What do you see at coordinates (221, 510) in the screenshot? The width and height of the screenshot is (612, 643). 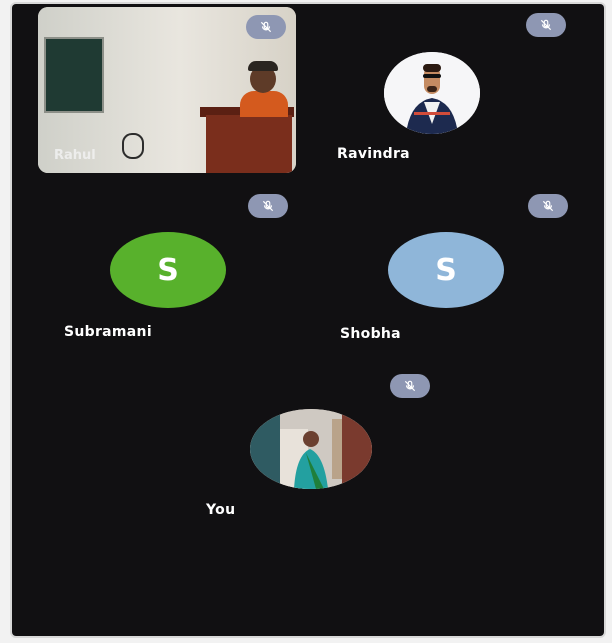 I see `participant-name-you: You` at bounding box center [221, 510].